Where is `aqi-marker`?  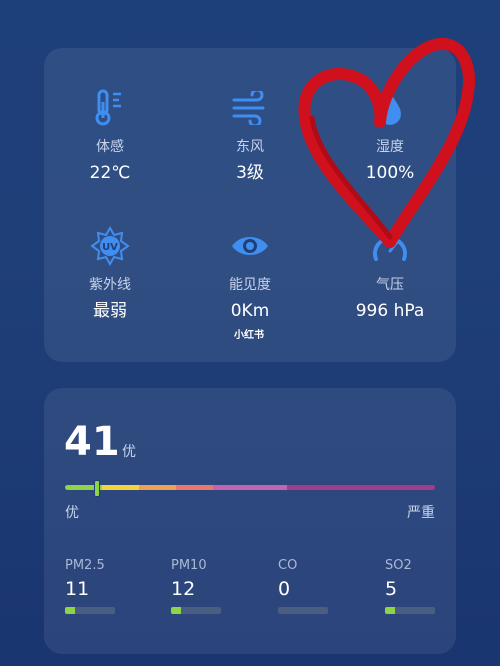 aqi-marker is located at coordinates (96, 488).